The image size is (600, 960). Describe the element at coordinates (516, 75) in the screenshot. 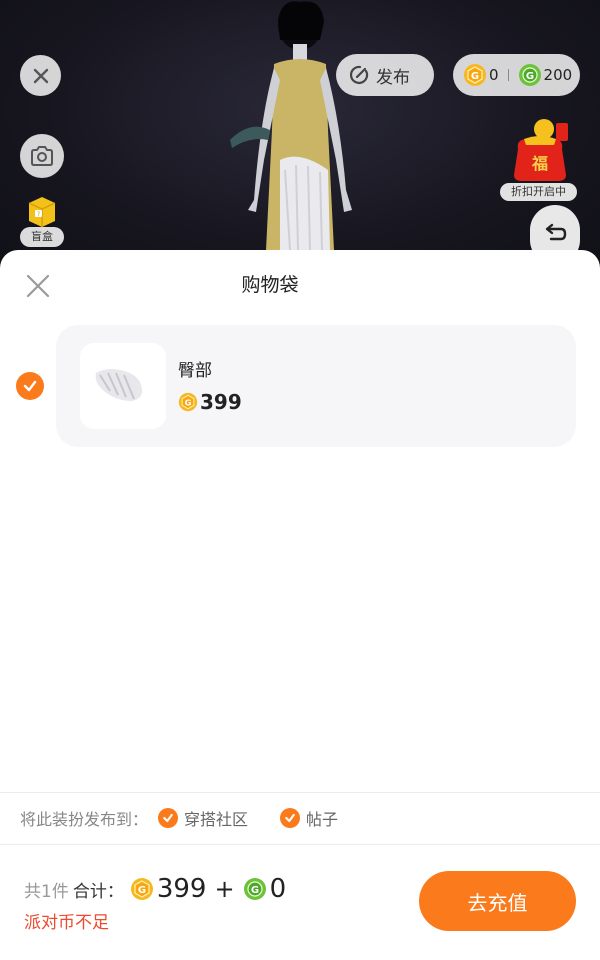

I see `coin-balance: G 0 G 200` at that location.